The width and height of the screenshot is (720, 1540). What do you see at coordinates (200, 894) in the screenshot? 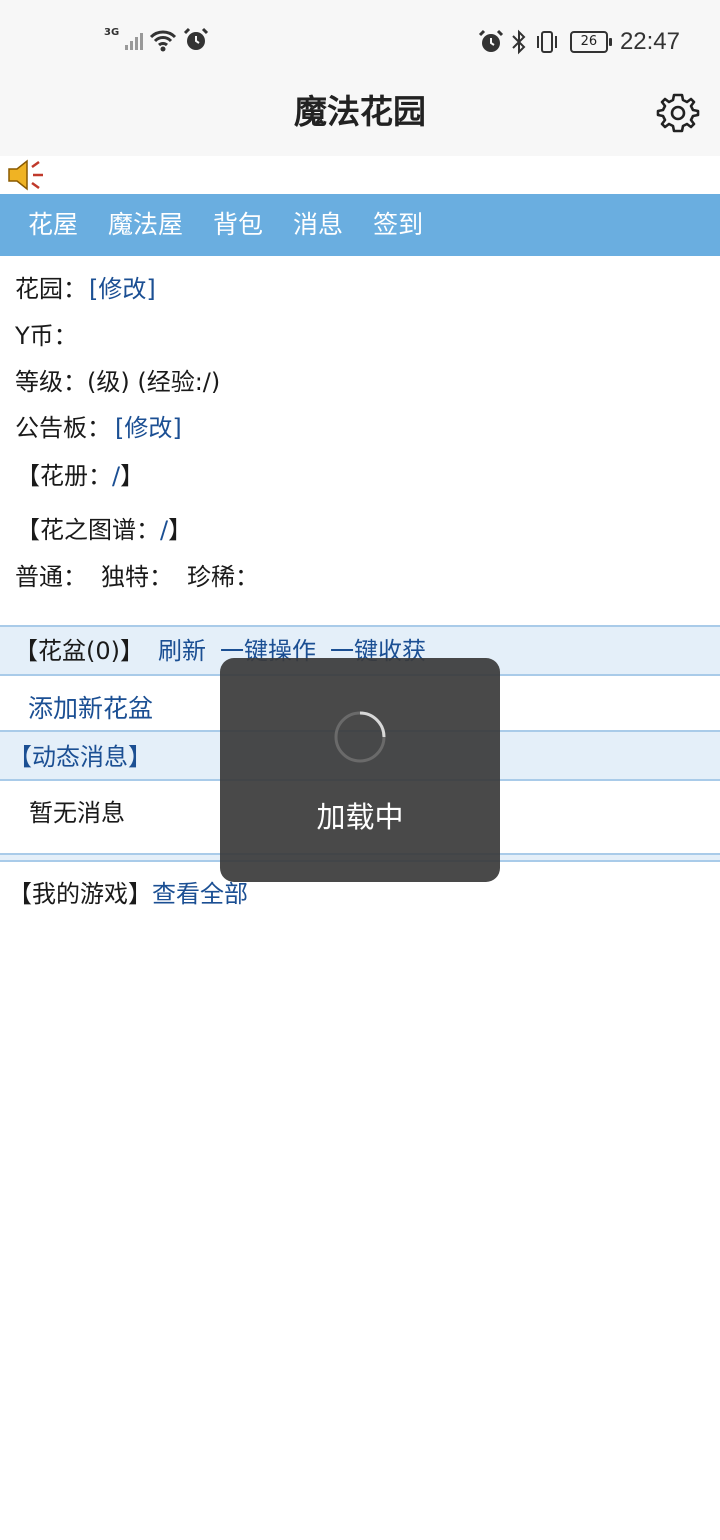
I see `view-all-link: 查看全部` at bounding box center [200, 894].